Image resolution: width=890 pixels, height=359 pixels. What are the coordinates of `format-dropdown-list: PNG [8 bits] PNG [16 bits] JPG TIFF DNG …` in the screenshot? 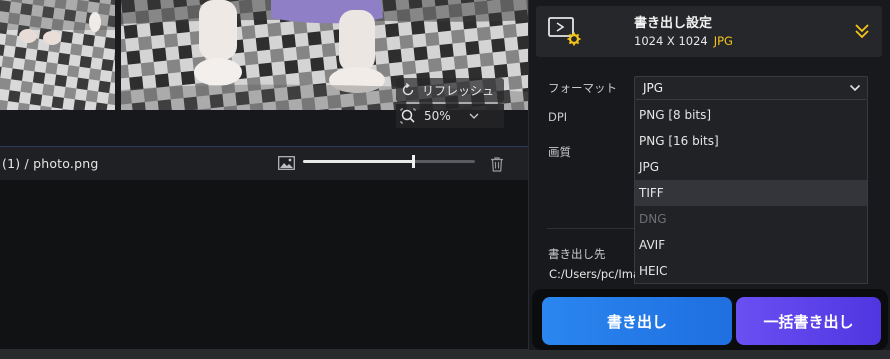 It's located at (751, 192).